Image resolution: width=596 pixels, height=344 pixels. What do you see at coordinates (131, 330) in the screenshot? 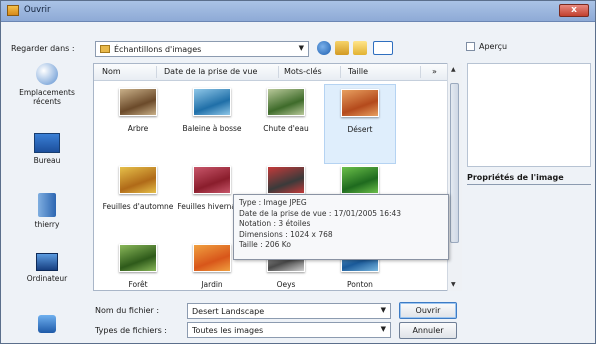
I see `filetype-label: Types de fichiers :` at bounding box center [131, 330].